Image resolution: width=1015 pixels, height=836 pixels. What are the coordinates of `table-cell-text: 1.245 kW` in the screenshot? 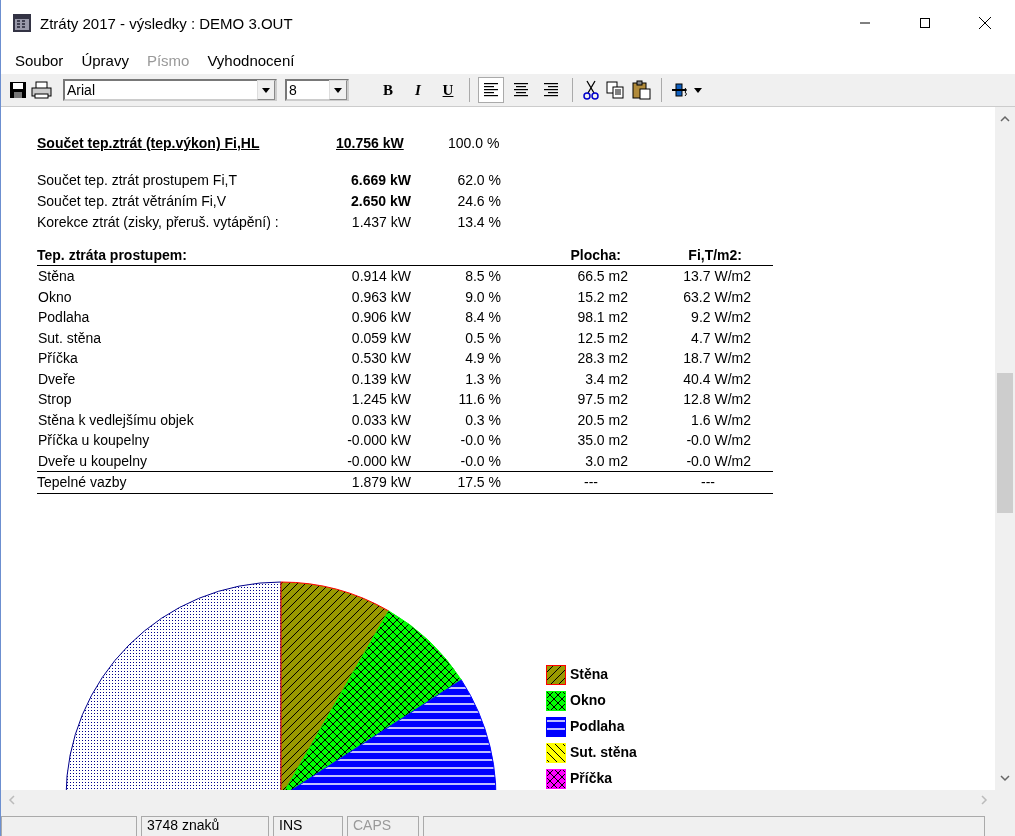 It's located at (380, 399).